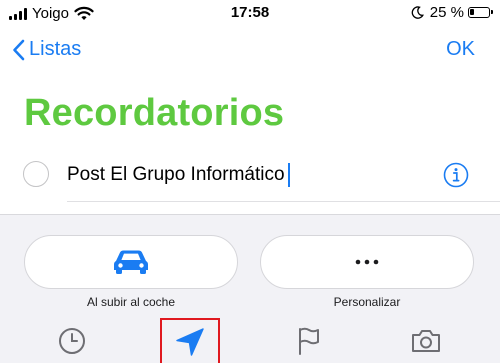  I want to click on customize-button, so click(367, 262).